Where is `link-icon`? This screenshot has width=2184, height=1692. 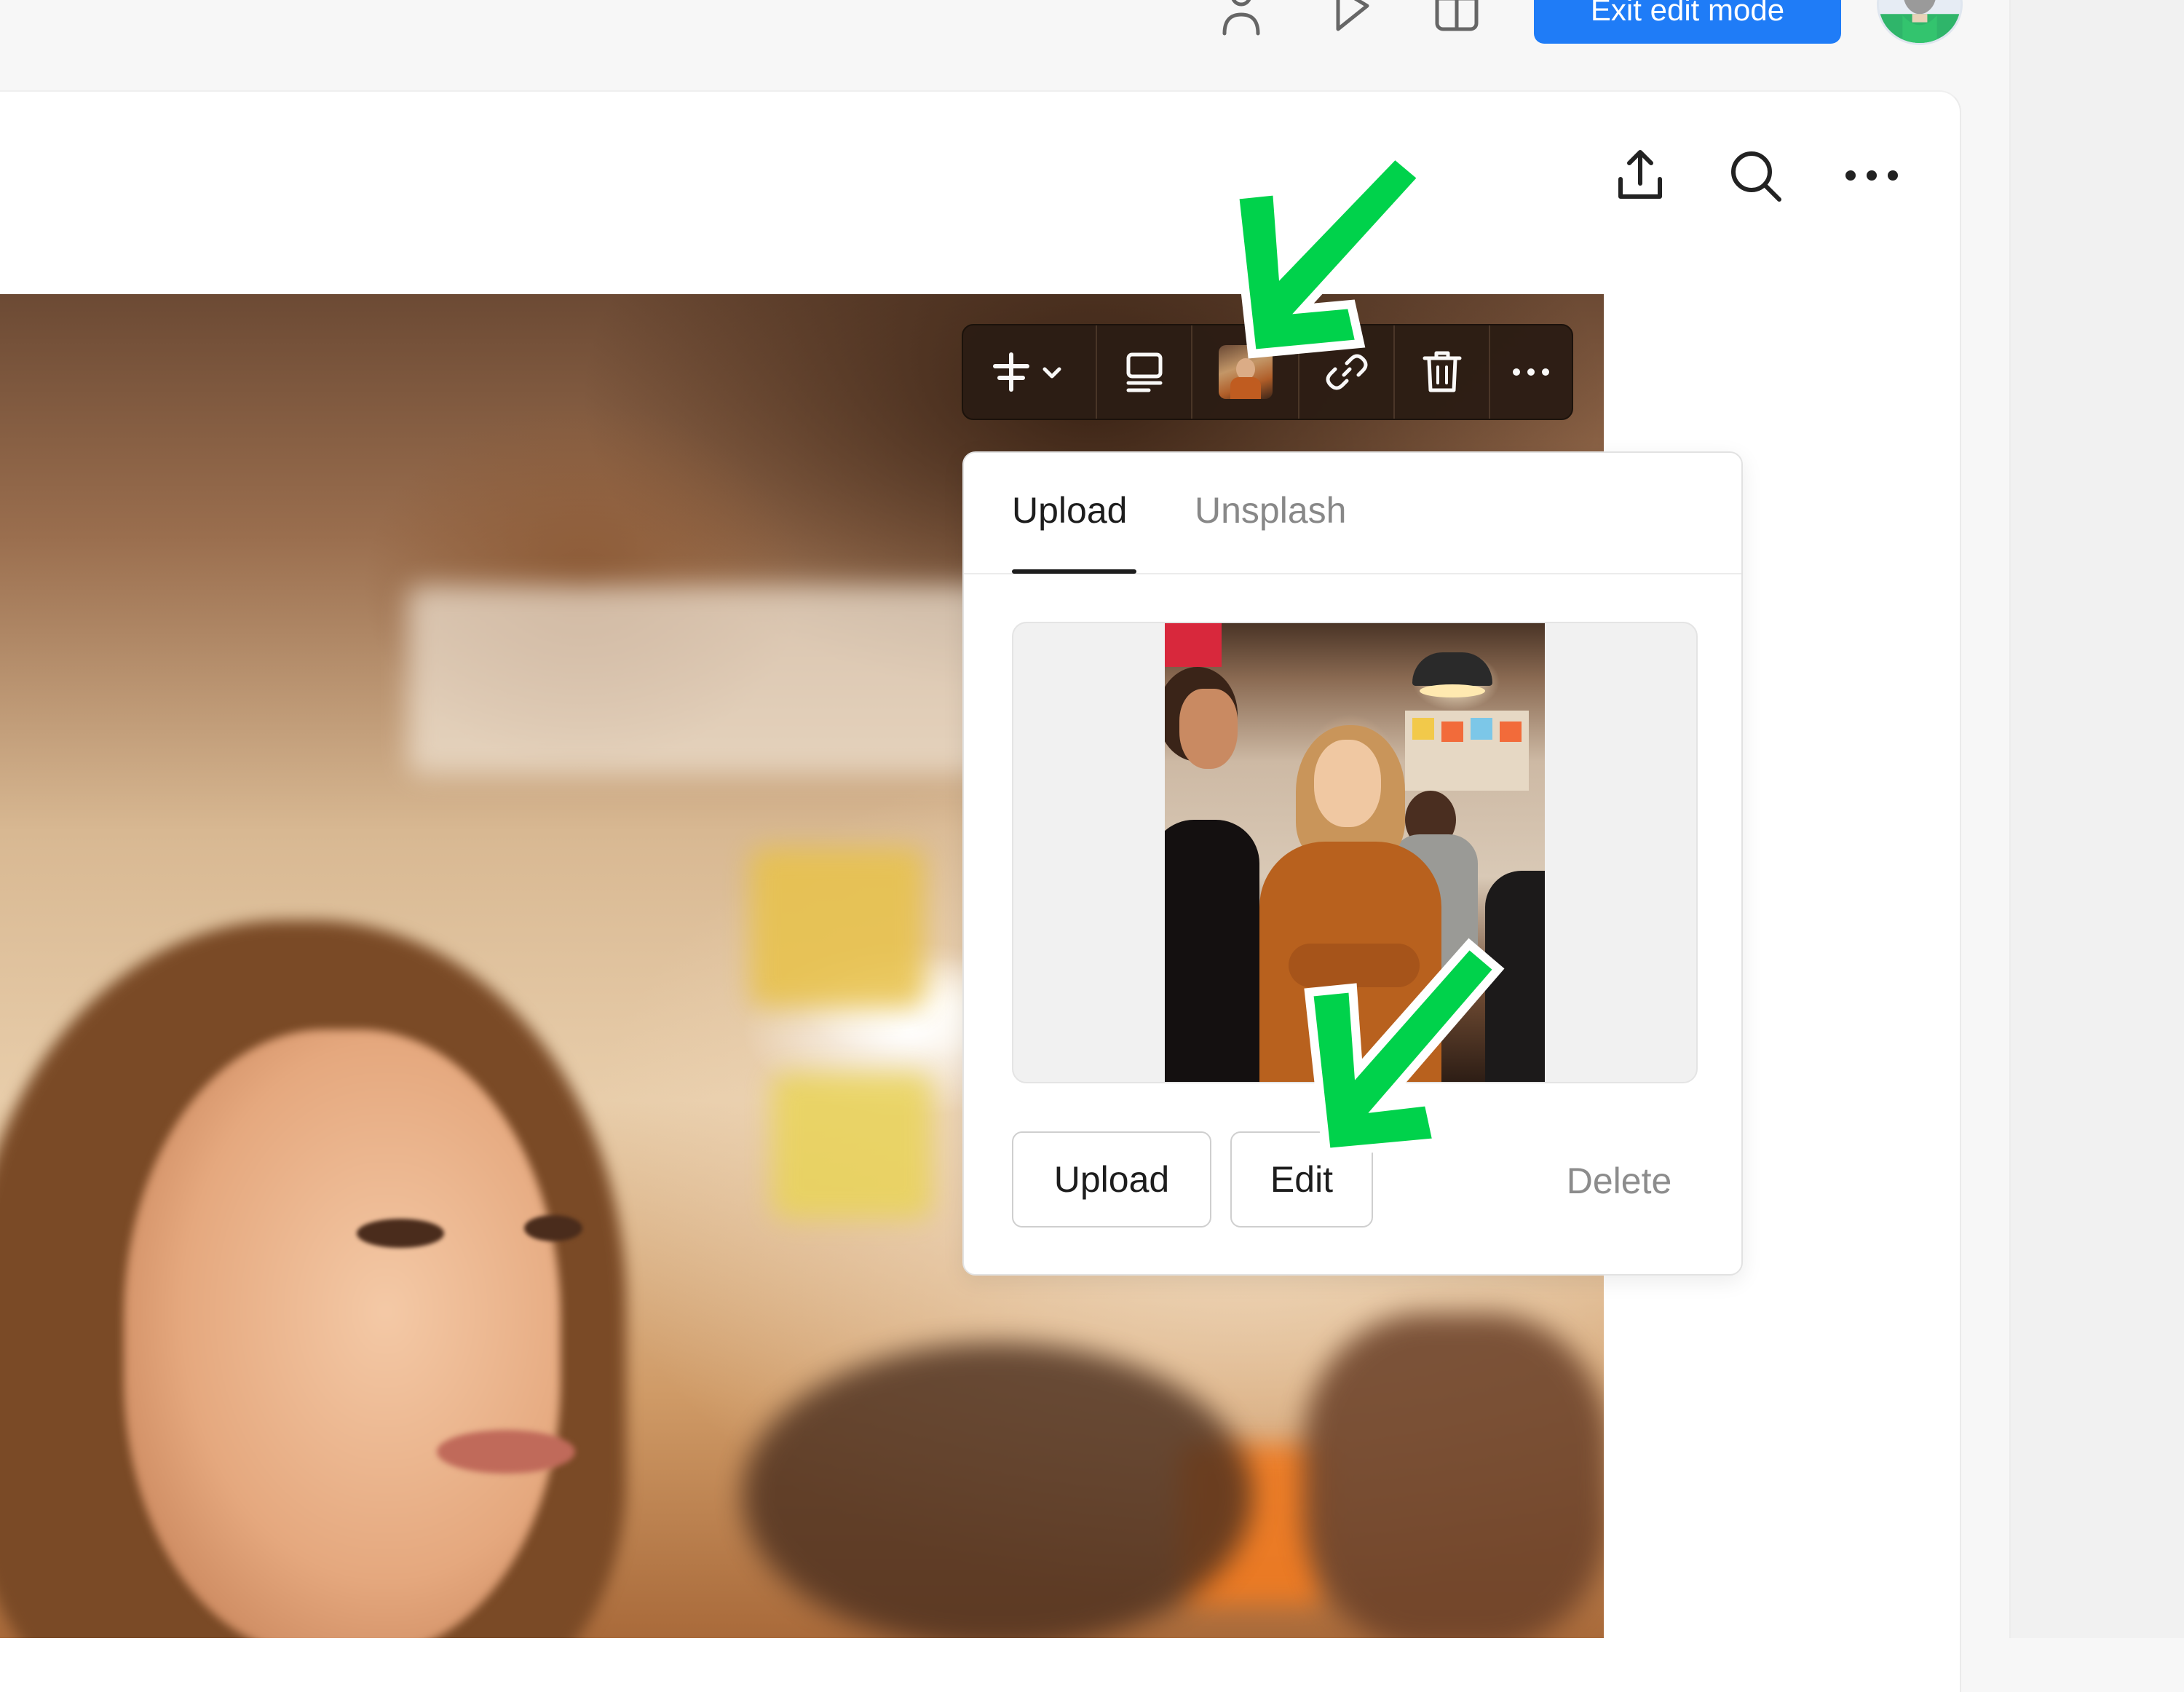
link-icon is located at coordinates (1346, 372).